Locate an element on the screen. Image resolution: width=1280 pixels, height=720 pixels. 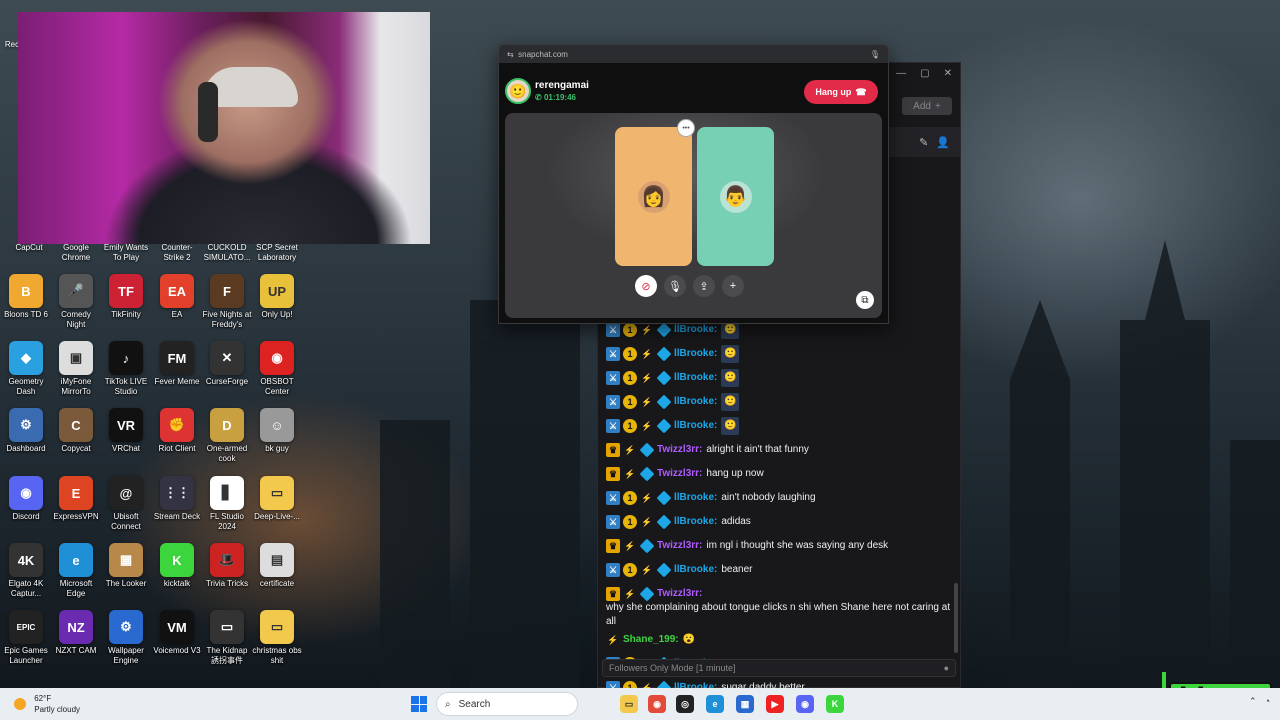
microphone-icon: 🎙 is located at coordinates (675, 286).